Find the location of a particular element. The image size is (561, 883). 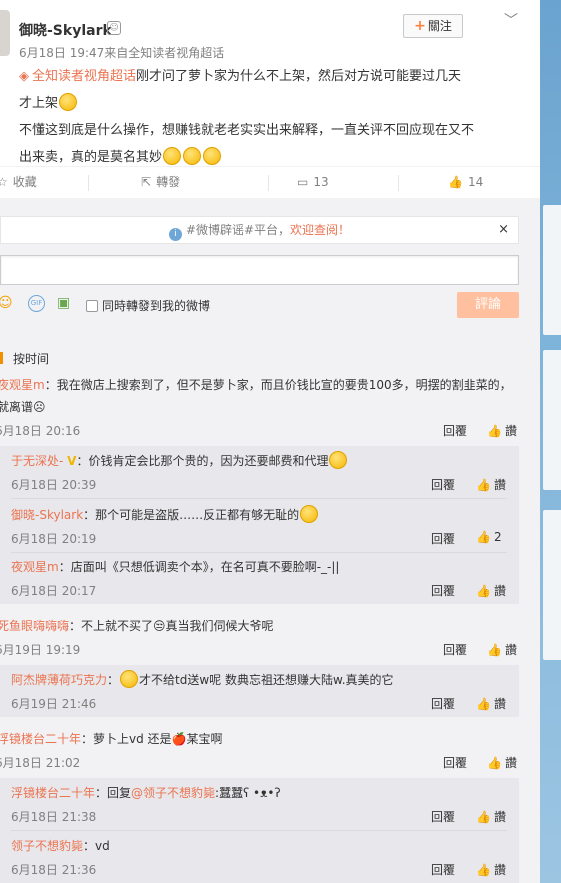

mention-link: @领子不想豹毙 is located at coordinates (173, 793).